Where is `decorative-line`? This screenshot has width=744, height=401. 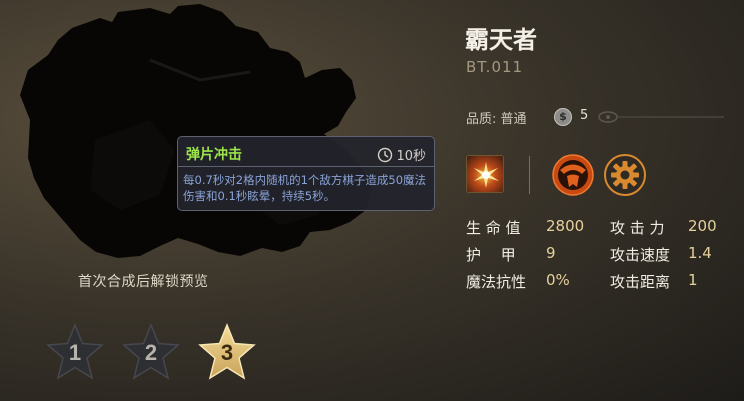 decorative-line is located at coordinates (661, 117).